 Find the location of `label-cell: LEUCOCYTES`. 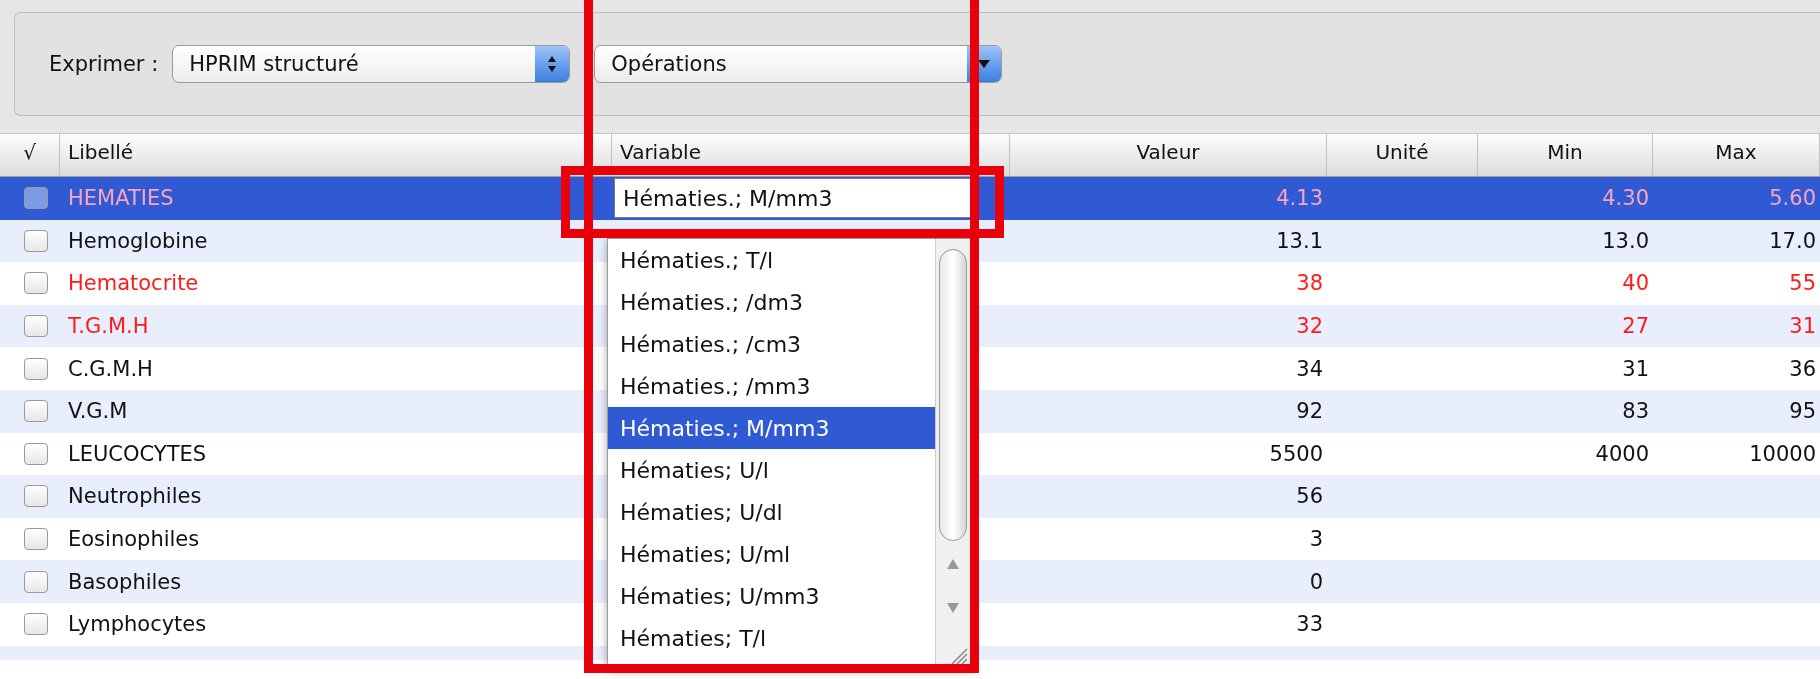

label-cell: LEUCOCYTES is located at coordinates (137, 453).